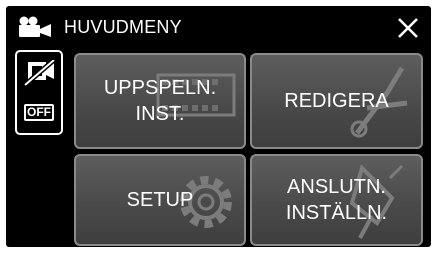 The image size is (437, 253). What do you see at coordinates (218, 25) in the screenshot?
I see `header-bar: HUVUDMENY` at bounding box center [218, 25].